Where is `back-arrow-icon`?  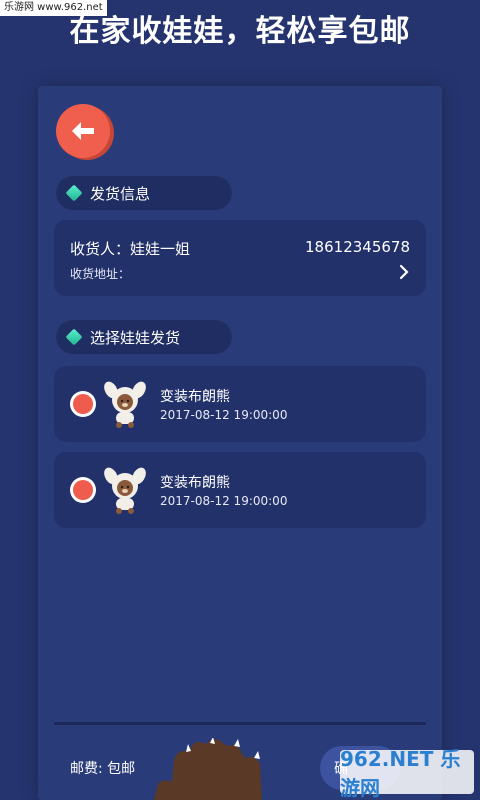 back-arrow-icon is located at coordinates (83, 131).